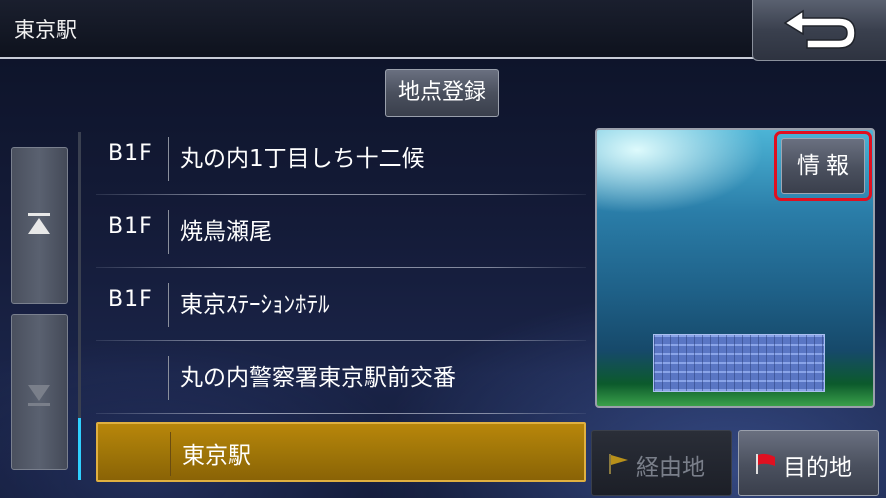  I want to click on scroll-top-icon, so click(39, 223).